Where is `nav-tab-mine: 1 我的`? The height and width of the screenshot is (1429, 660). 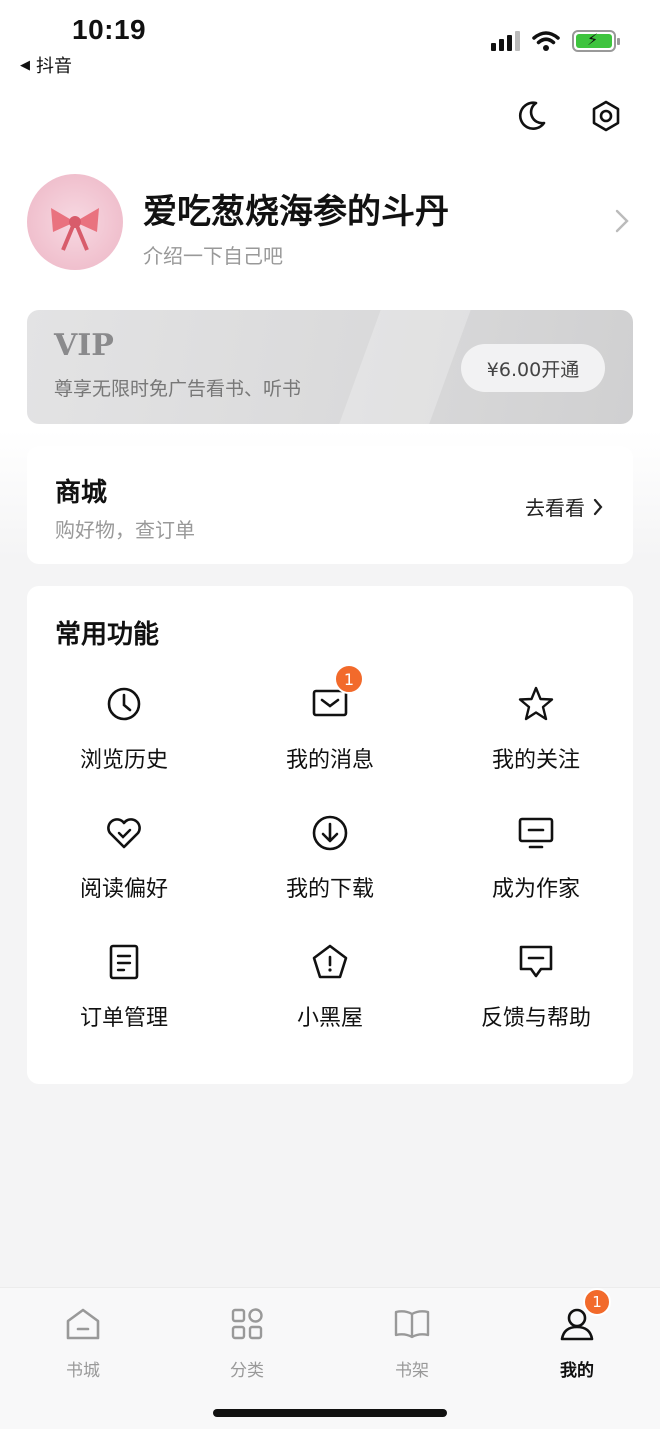
nav-tab-mine: 1 我的 is located at coordinates (577, 1334).